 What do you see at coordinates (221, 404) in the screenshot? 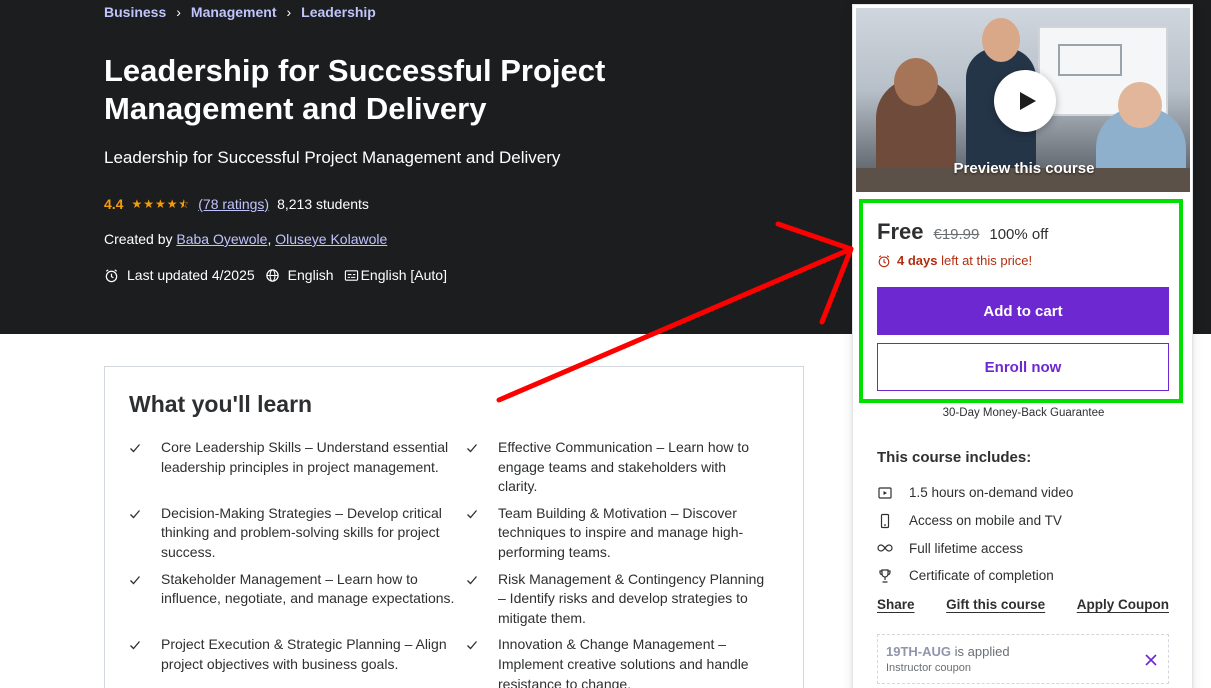
I see `learn-section-title: What you'll learn` at bounding box center [221, 404].